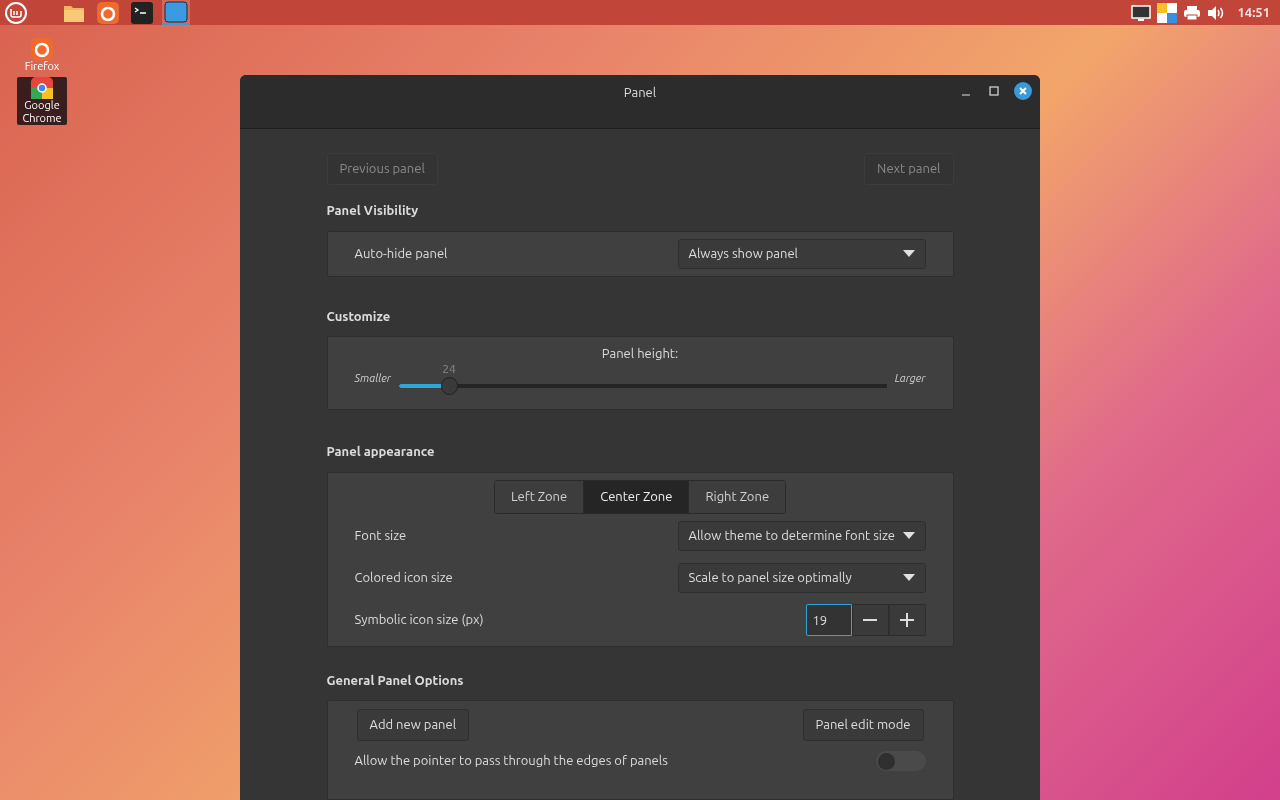  Describe the element at coordinates (900, 761) in the screenshot. I see `toggle-switch` at that location.